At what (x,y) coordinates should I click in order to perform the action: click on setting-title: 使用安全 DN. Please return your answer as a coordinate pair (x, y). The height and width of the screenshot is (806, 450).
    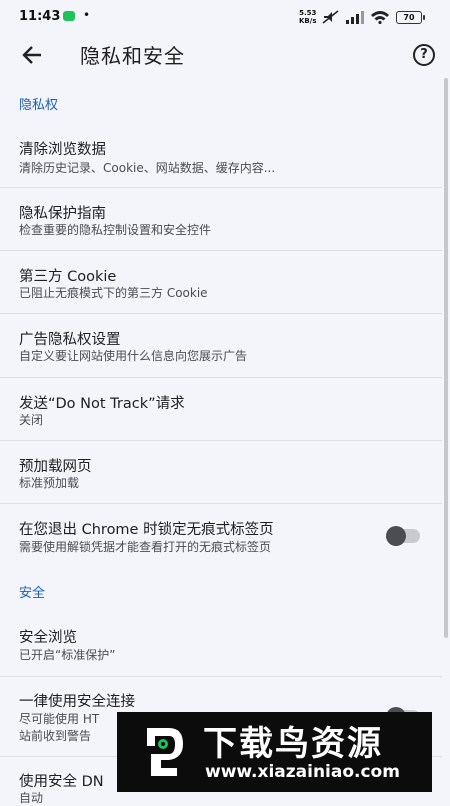
    Looking at the image, I should click on (61, 782).